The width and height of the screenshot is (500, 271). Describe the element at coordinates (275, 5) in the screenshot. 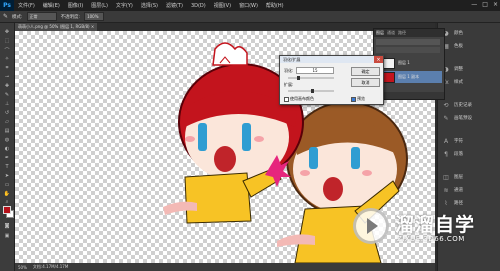

I see `menu-help: 帮助(H)` at that location.